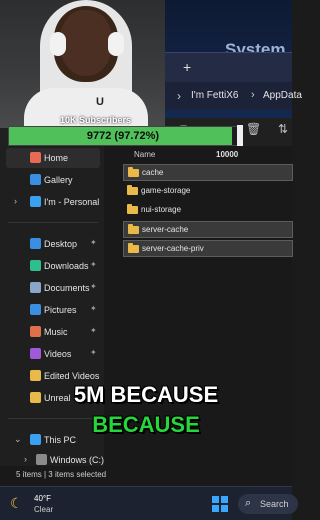  What do you see at coordinates (35, 201) in the screenshot?
I see `cloud-icon` at bounding box center [35, 201].